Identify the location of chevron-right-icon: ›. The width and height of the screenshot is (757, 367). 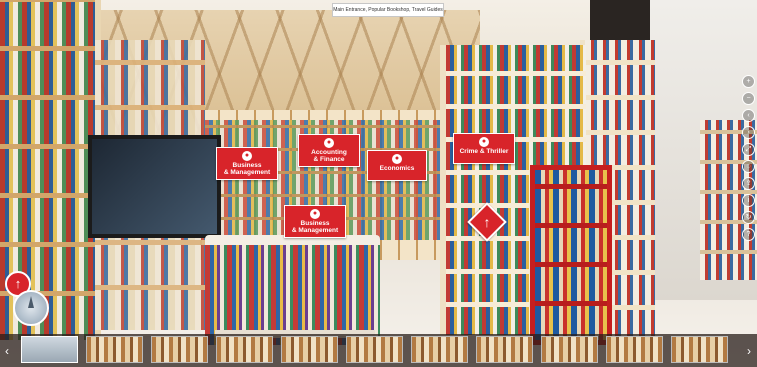
(749, 351).